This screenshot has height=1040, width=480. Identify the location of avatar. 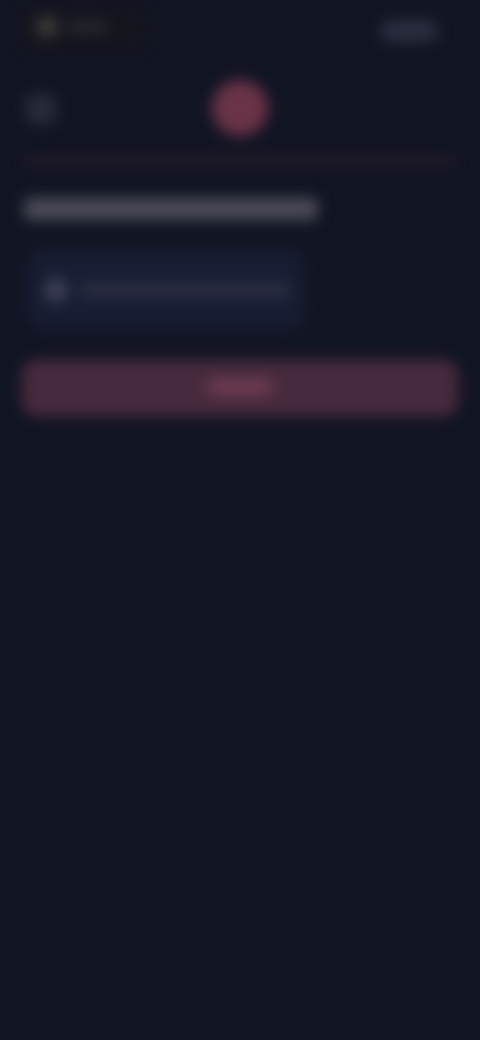
(240, 108).